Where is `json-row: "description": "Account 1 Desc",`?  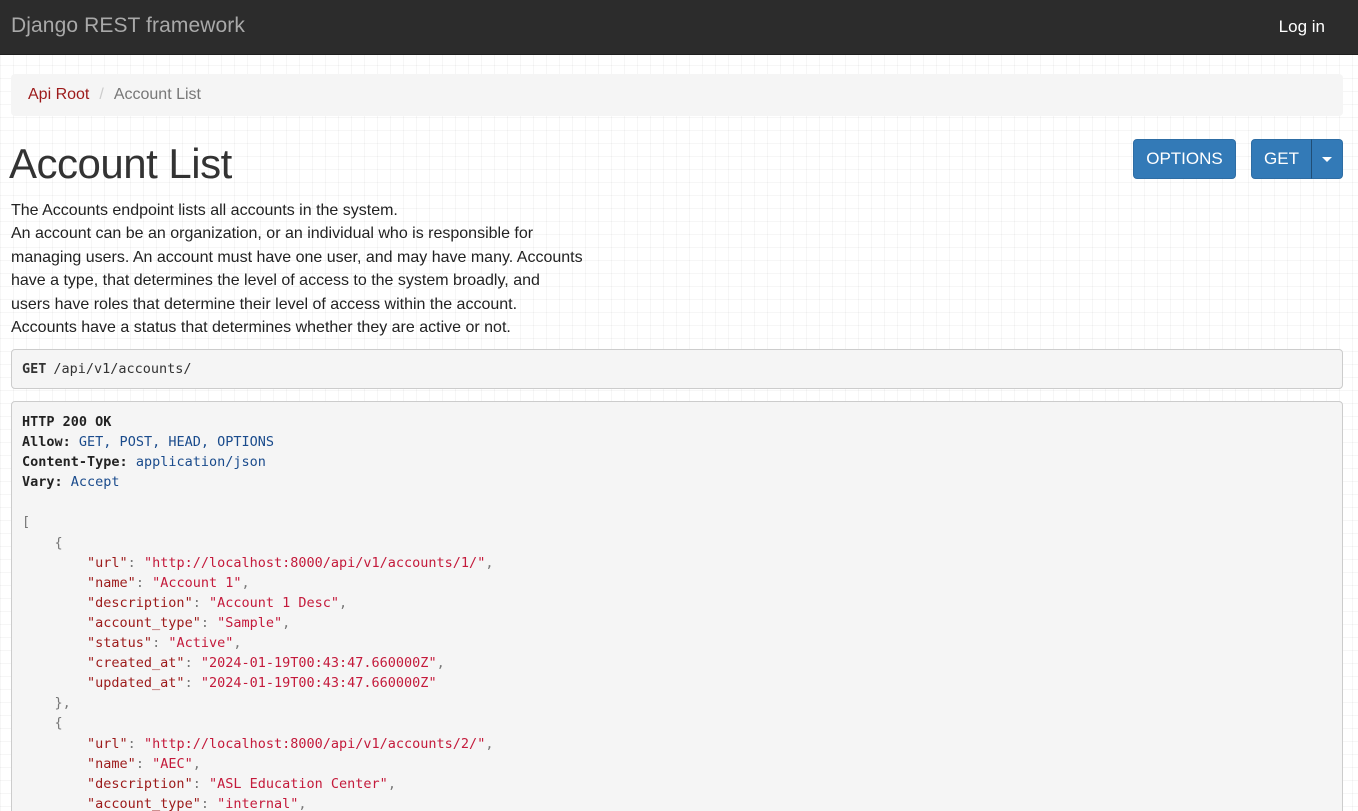
json-row: "description": "Account 1 Desc", is located at coordinates (217, 602).